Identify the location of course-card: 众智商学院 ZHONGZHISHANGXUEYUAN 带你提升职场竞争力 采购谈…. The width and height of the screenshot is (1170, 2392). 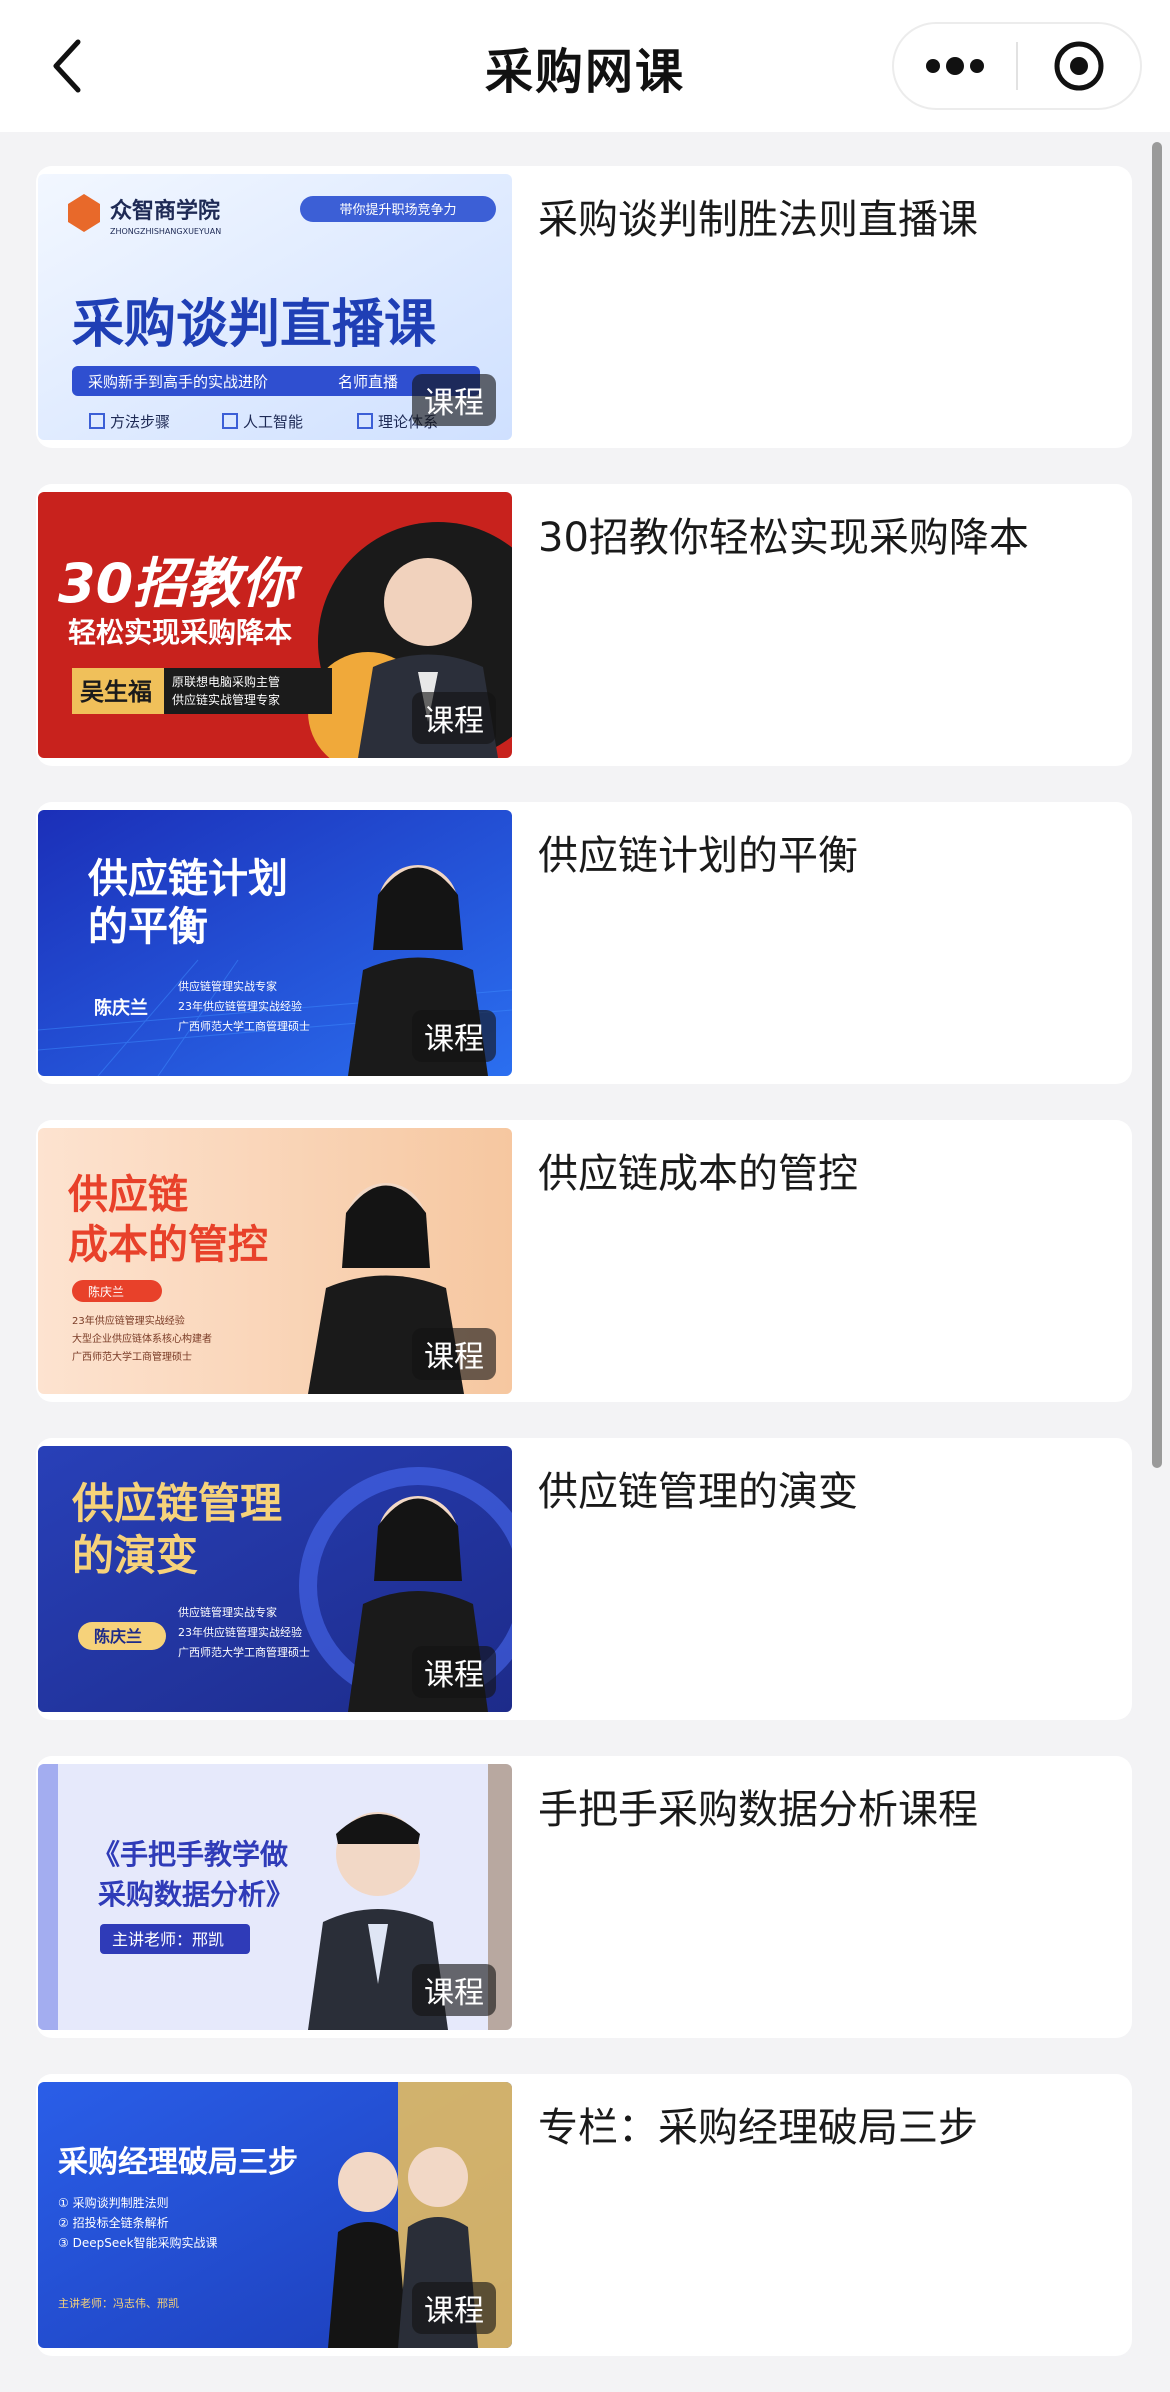
(584, 307).